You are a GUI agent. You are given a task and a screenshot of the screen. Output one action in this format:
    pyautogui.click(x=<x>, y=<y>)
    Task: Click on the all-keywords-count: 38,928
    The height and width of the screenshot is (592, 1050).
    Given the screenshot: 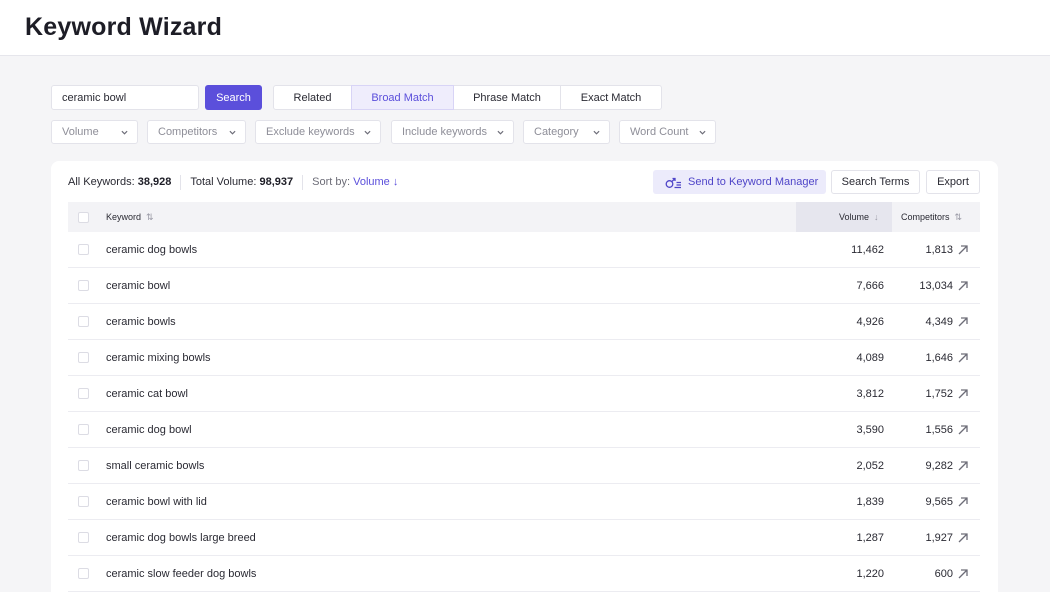 What is the action you would take?
    pyautogui.click(x=154, y=182)
    